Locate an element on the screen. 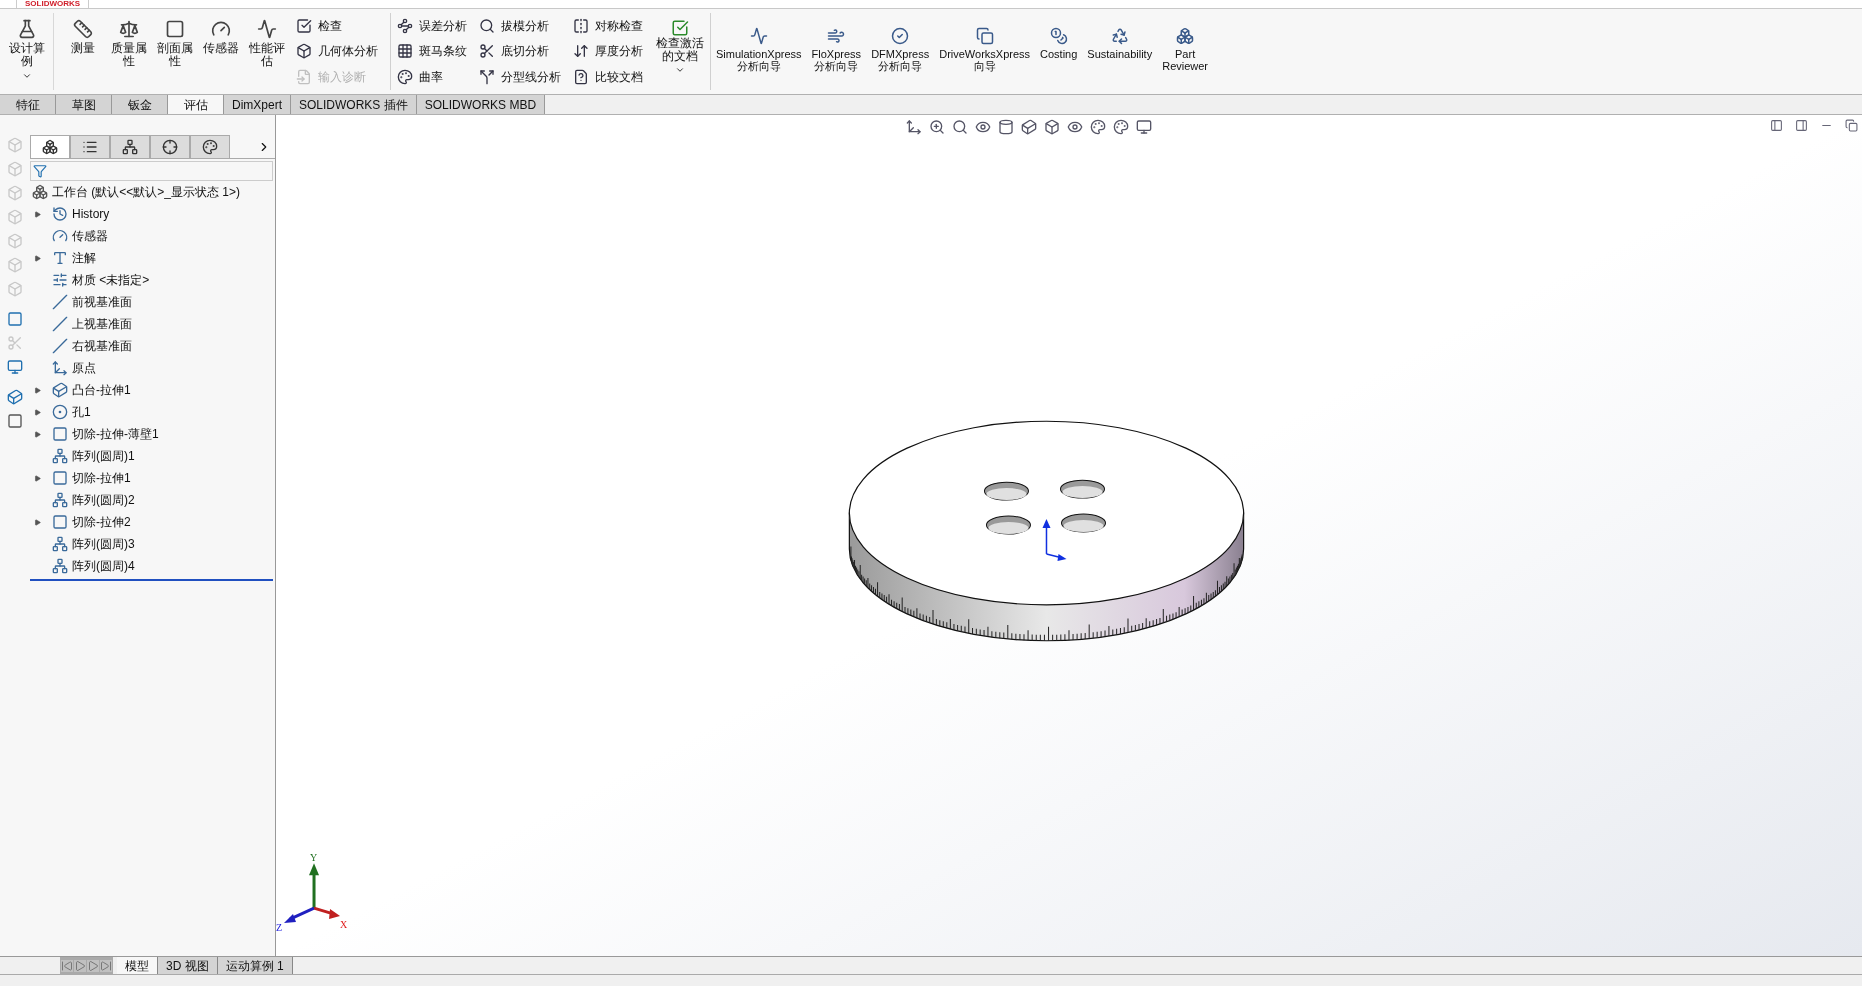 This screenshot has width=1862, height=986. ribbon-button: FloXpress 分析向导 is located at coordinates (836, 51).